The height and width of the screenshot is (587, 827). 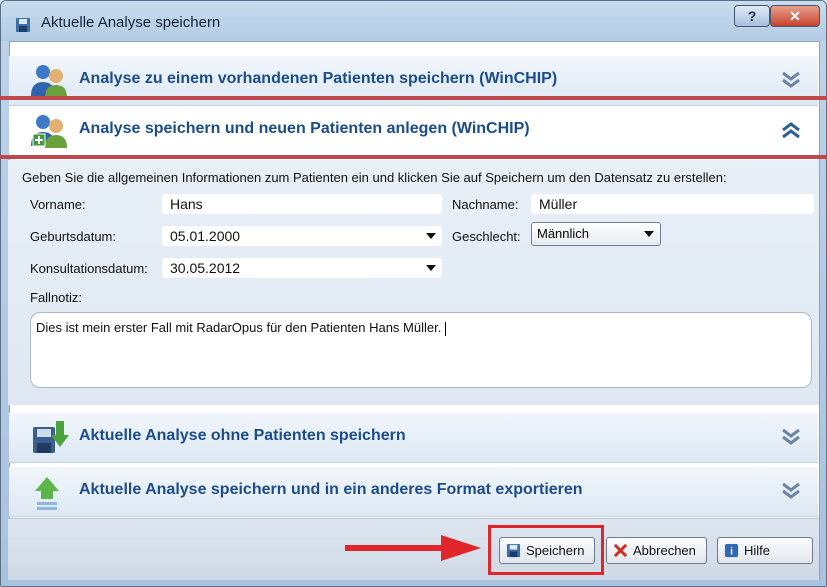 What do you see at coordinates (752, 16) in the screenshot?
I see `window-help-button: ?` at bounding box center [752, 16].